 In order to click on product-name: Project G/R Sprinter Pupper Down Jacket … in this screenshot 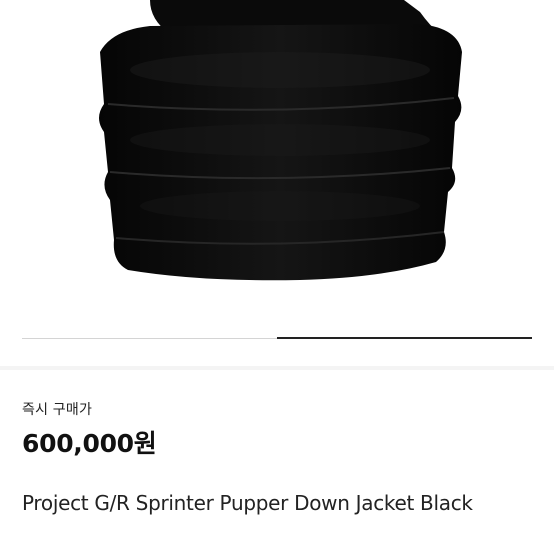, I will do `click(247, 503)`.